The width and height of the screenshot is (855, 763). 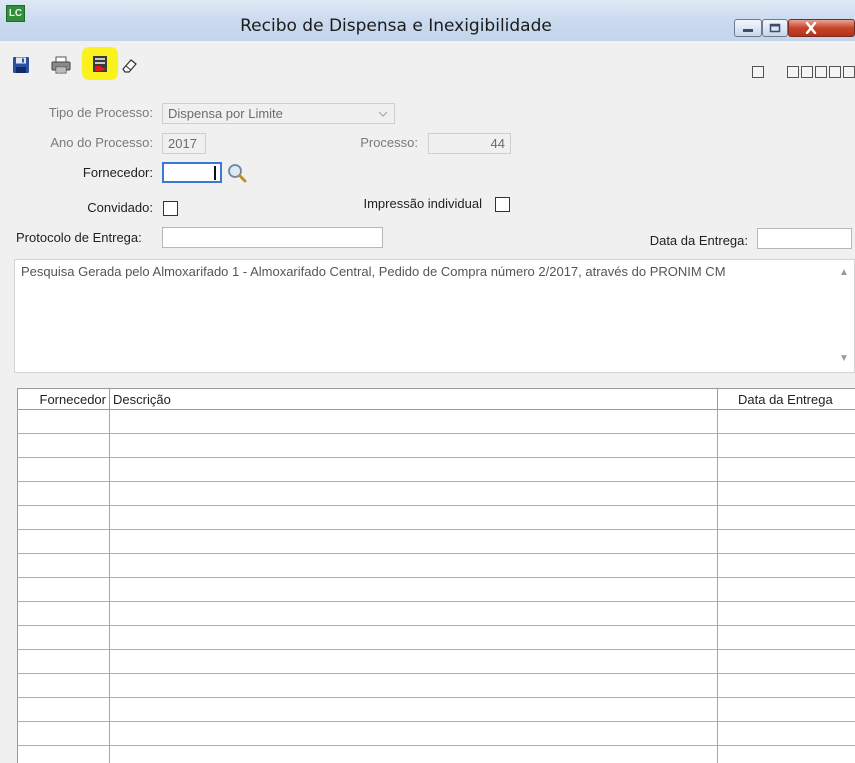 I want to click on printer-icon, so click(x=61, y=65).